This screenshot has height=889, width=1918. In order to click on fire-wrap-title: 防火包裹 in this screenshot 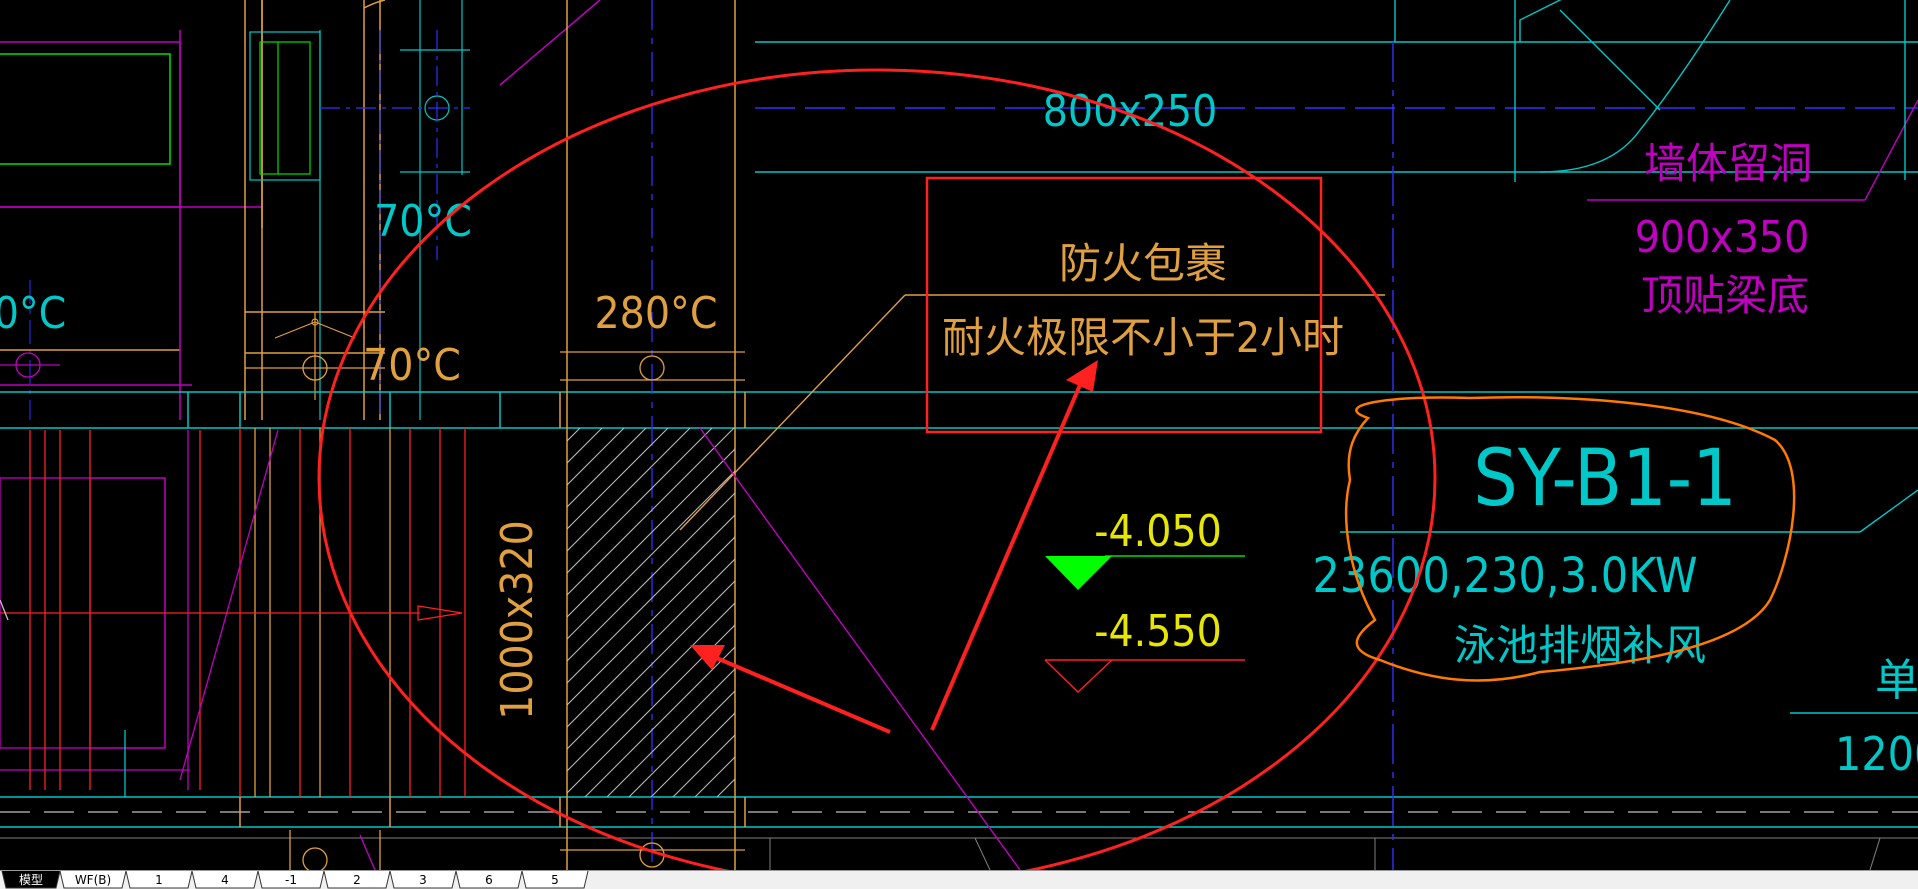, I will do `click(1143, 263)`.